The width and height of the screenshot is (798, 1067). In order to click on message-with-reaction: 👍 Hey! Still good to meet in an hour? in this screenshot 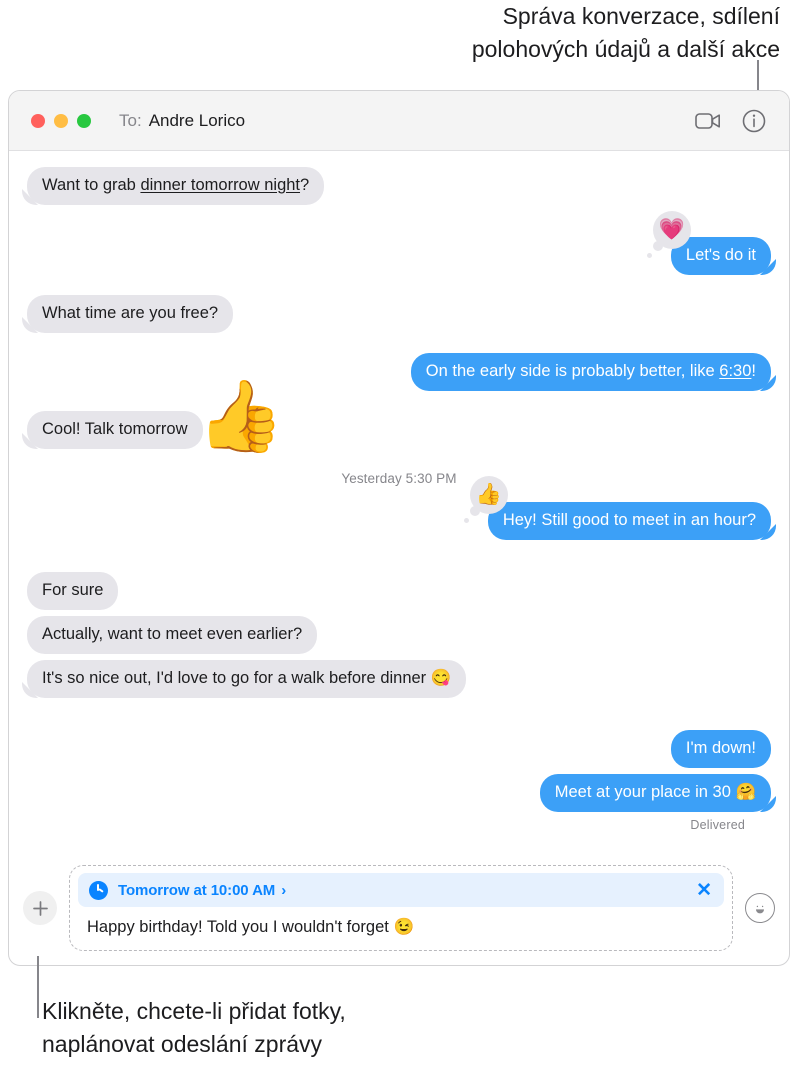, I will do `click(617, 508)`.